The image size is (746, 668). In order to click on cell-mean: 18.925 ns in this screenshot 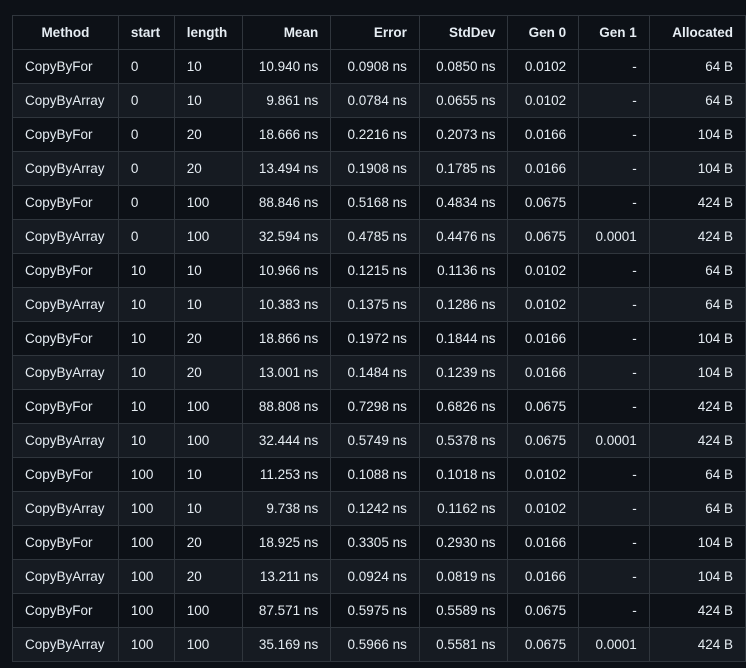, I will do `click(286, 542)`.